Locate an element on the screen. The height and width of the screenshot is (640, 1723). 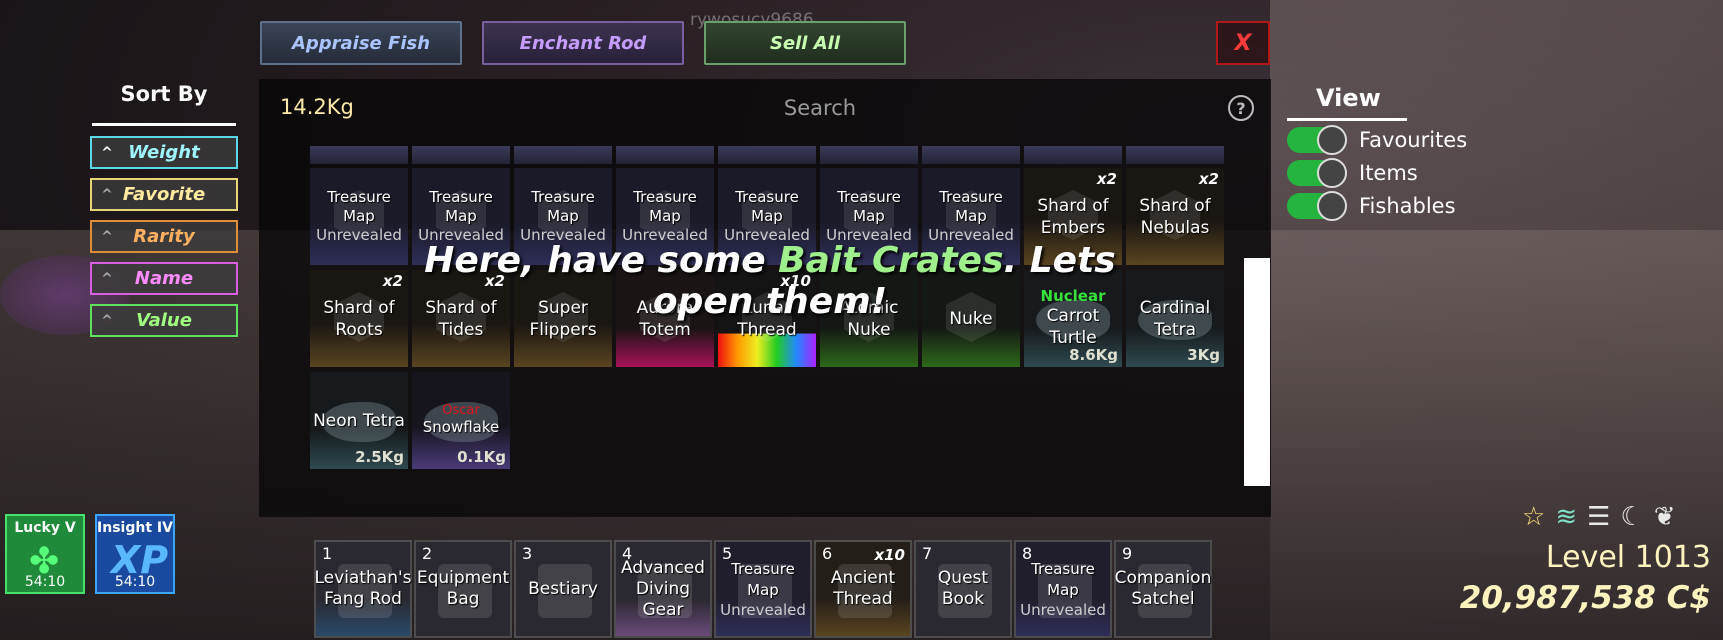
sort-value-button: ^ Value is located at coordinates (164, 320).